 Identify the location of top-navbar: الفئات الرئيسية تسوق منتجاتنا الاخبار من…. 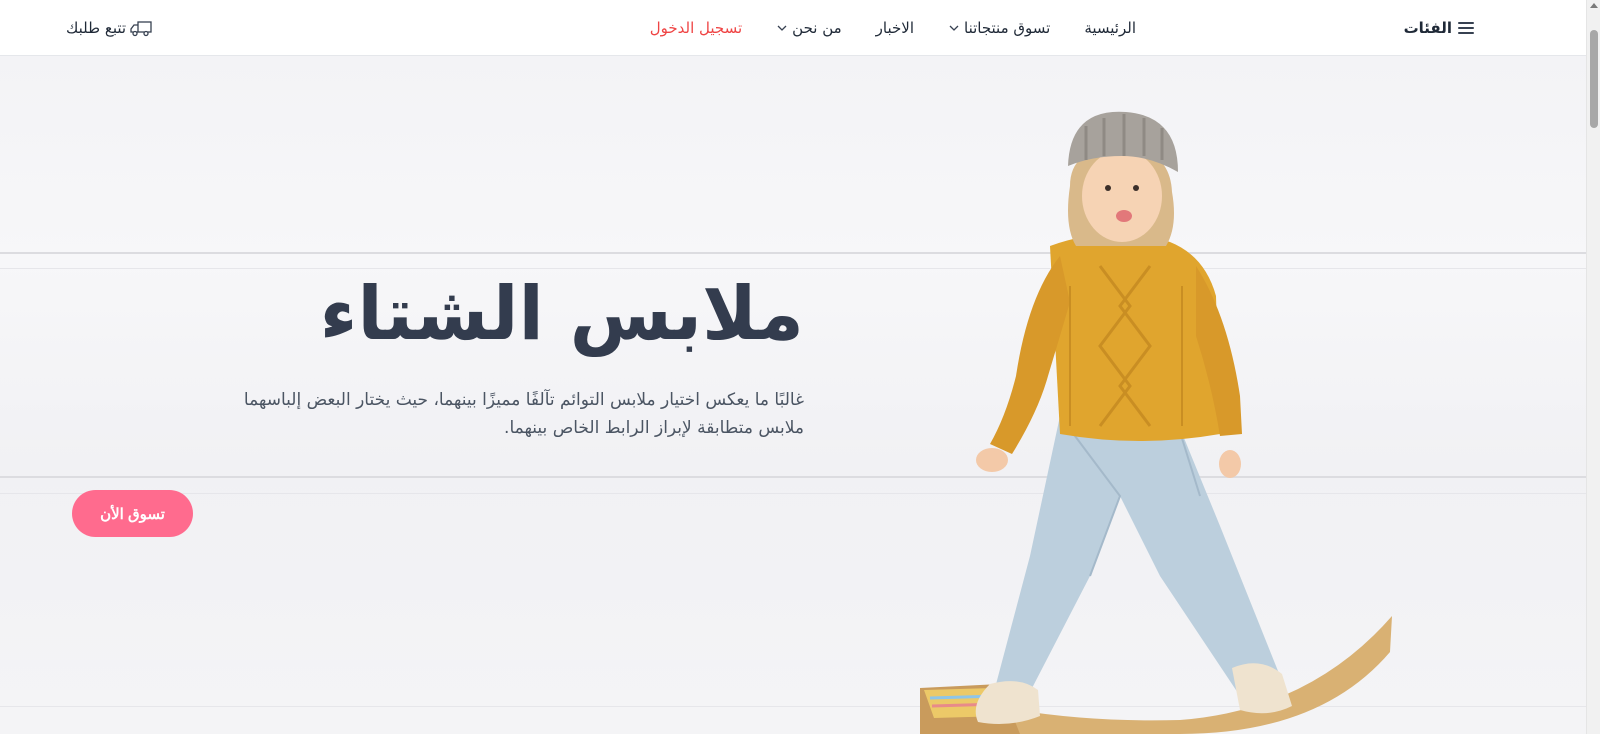
(793, 28).